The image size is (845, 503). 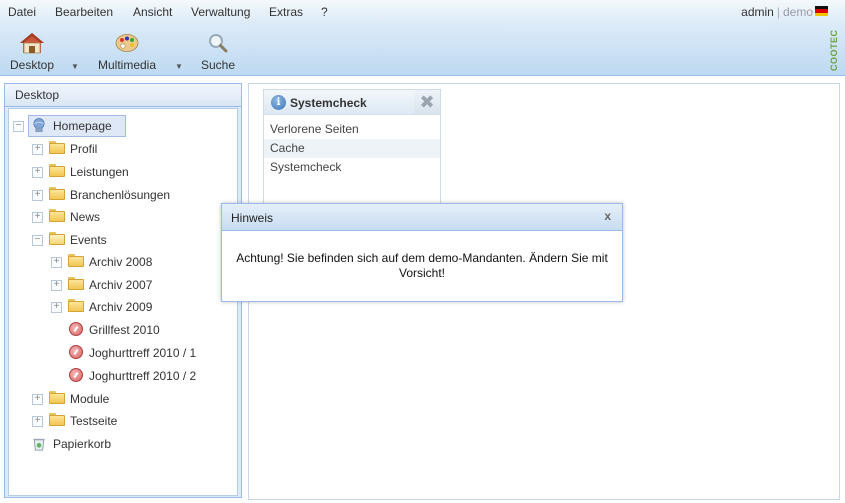 I want to click on menu-bearbeiten: Bearbeiten, so click(x=84, y=12).